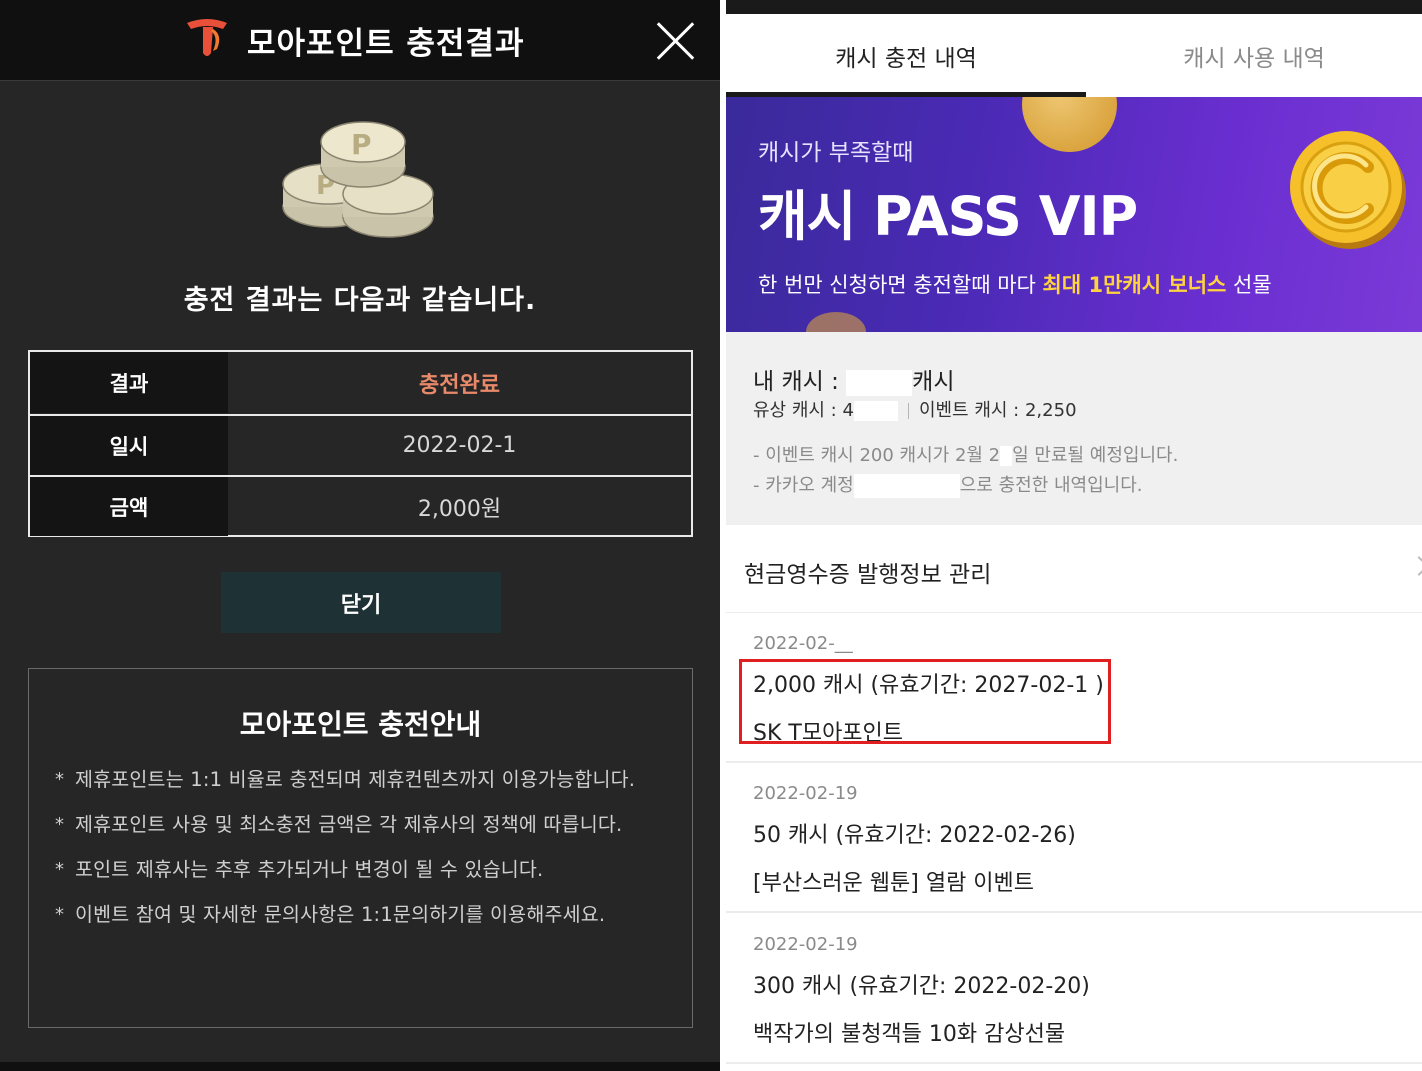  Describe the element at coordinates (906, 55) in the screenshot. I see `tab-cash-charge-history: 캐시 충전 내역` at that location.